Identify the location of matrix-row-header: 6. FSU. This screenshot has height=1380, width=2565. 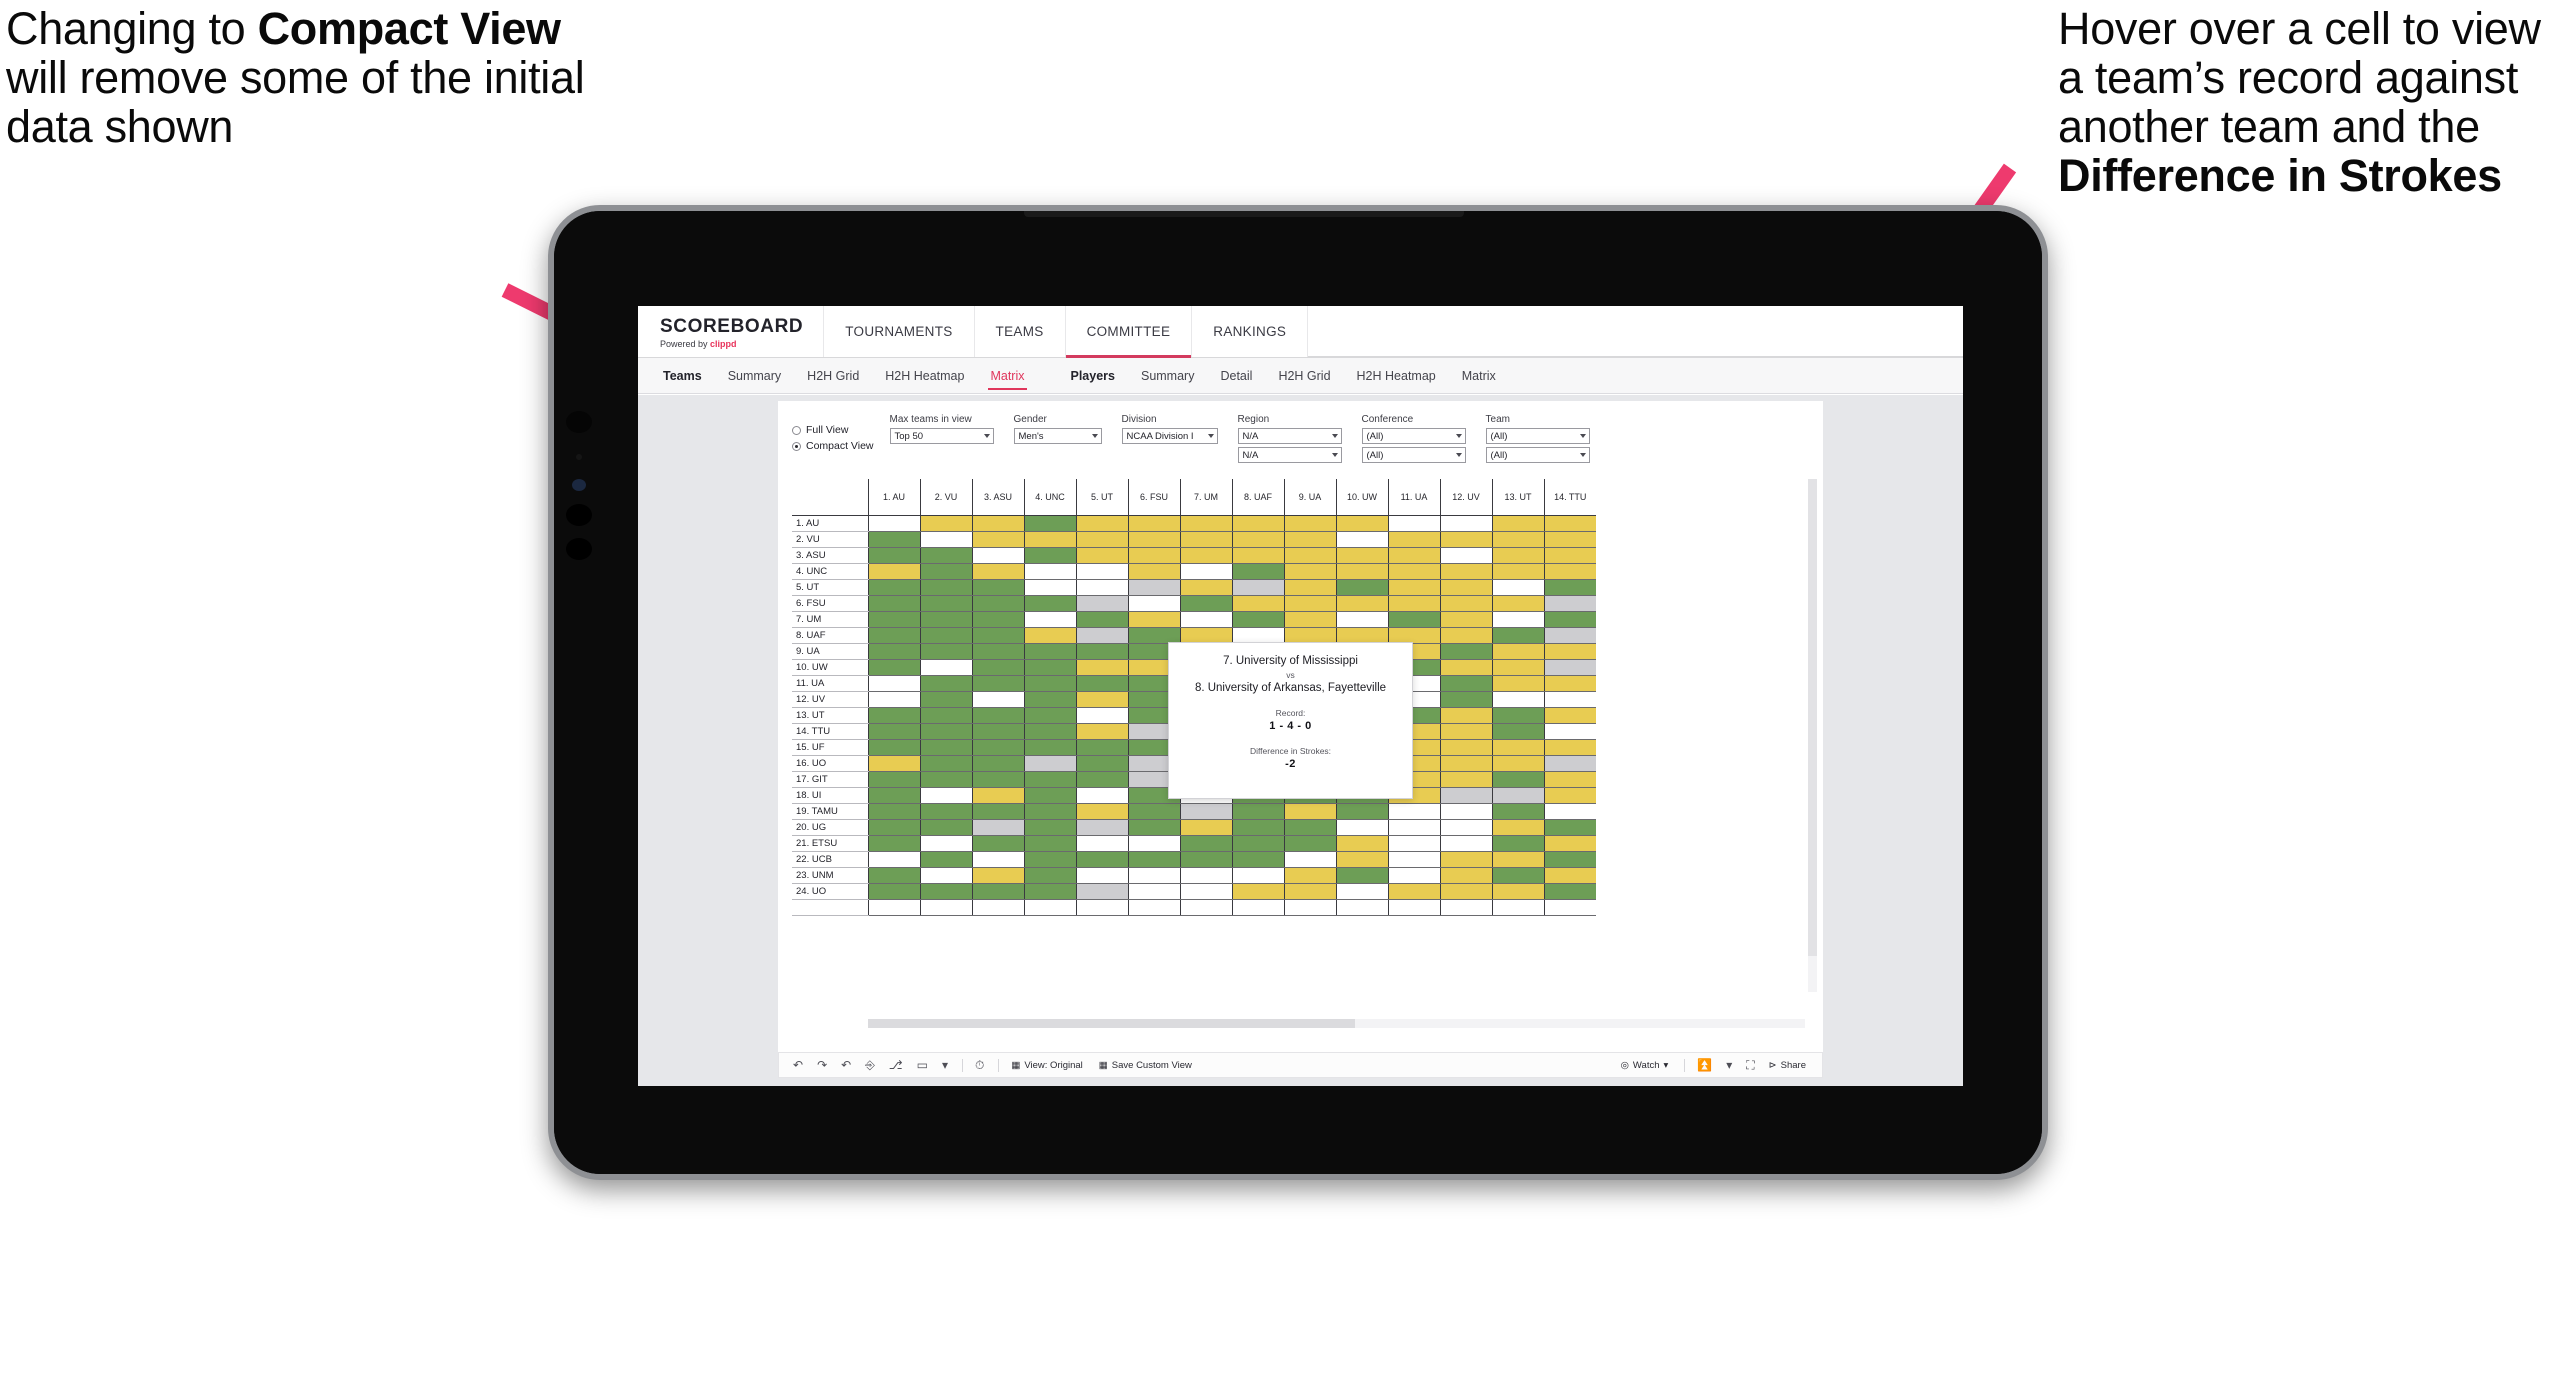
(830, 603).